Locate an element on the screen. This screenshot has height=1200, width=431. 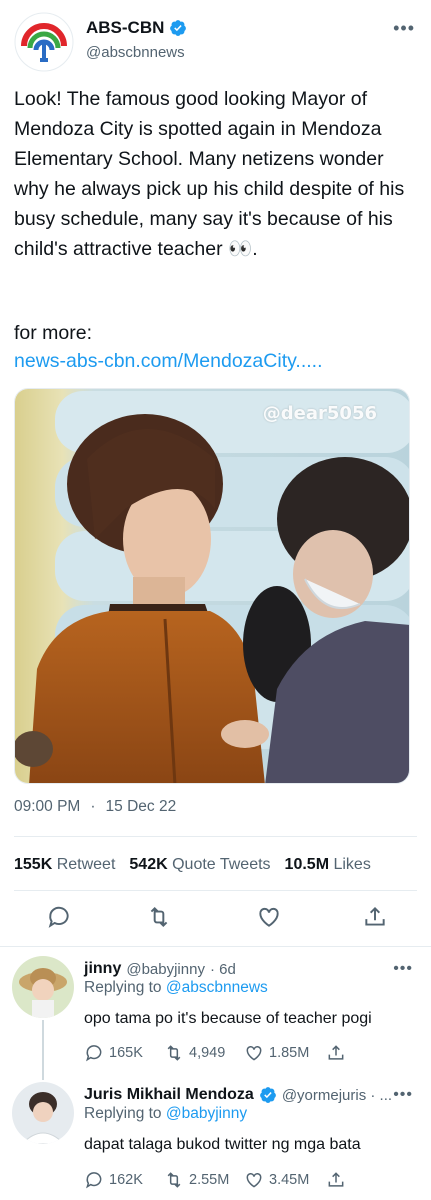
reply-text: opo tama po it's because of teacher pogi is located at coordinates (228, 1018).